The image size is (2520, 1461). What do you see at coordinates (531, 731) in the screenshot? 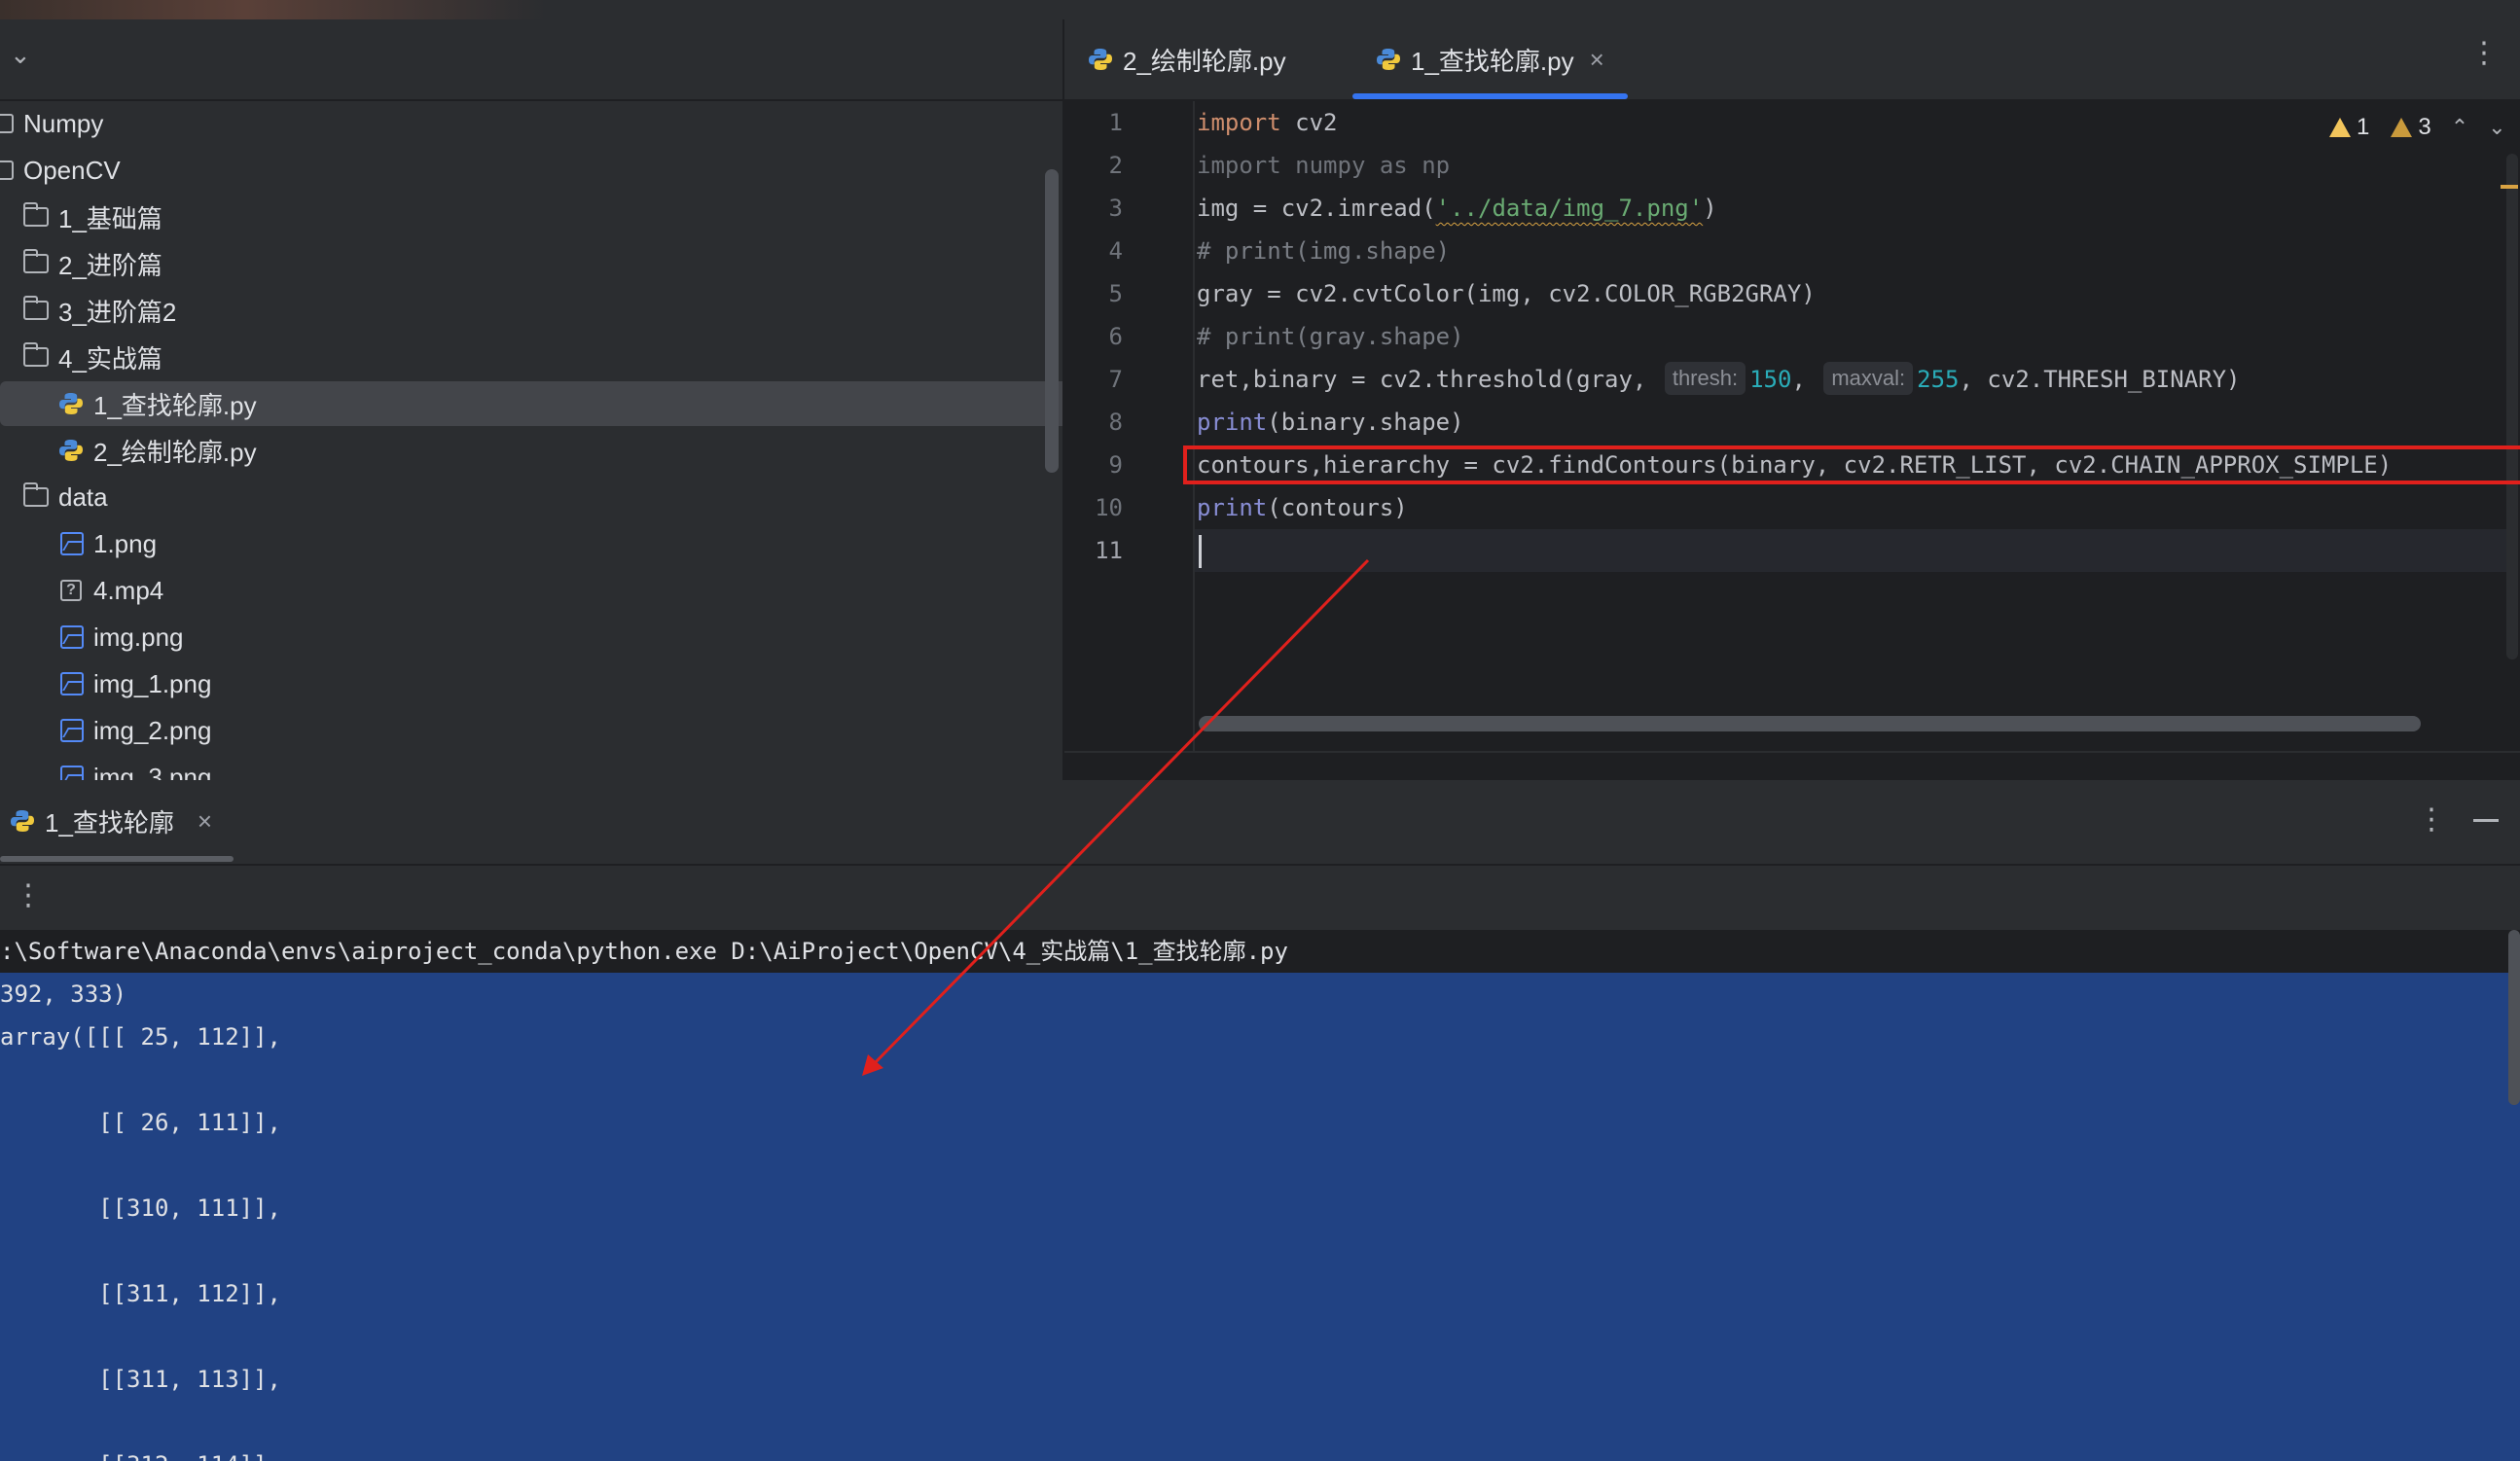
I see `tree-item-img-2-png: img_2.png` at bounding box center [531, 731].